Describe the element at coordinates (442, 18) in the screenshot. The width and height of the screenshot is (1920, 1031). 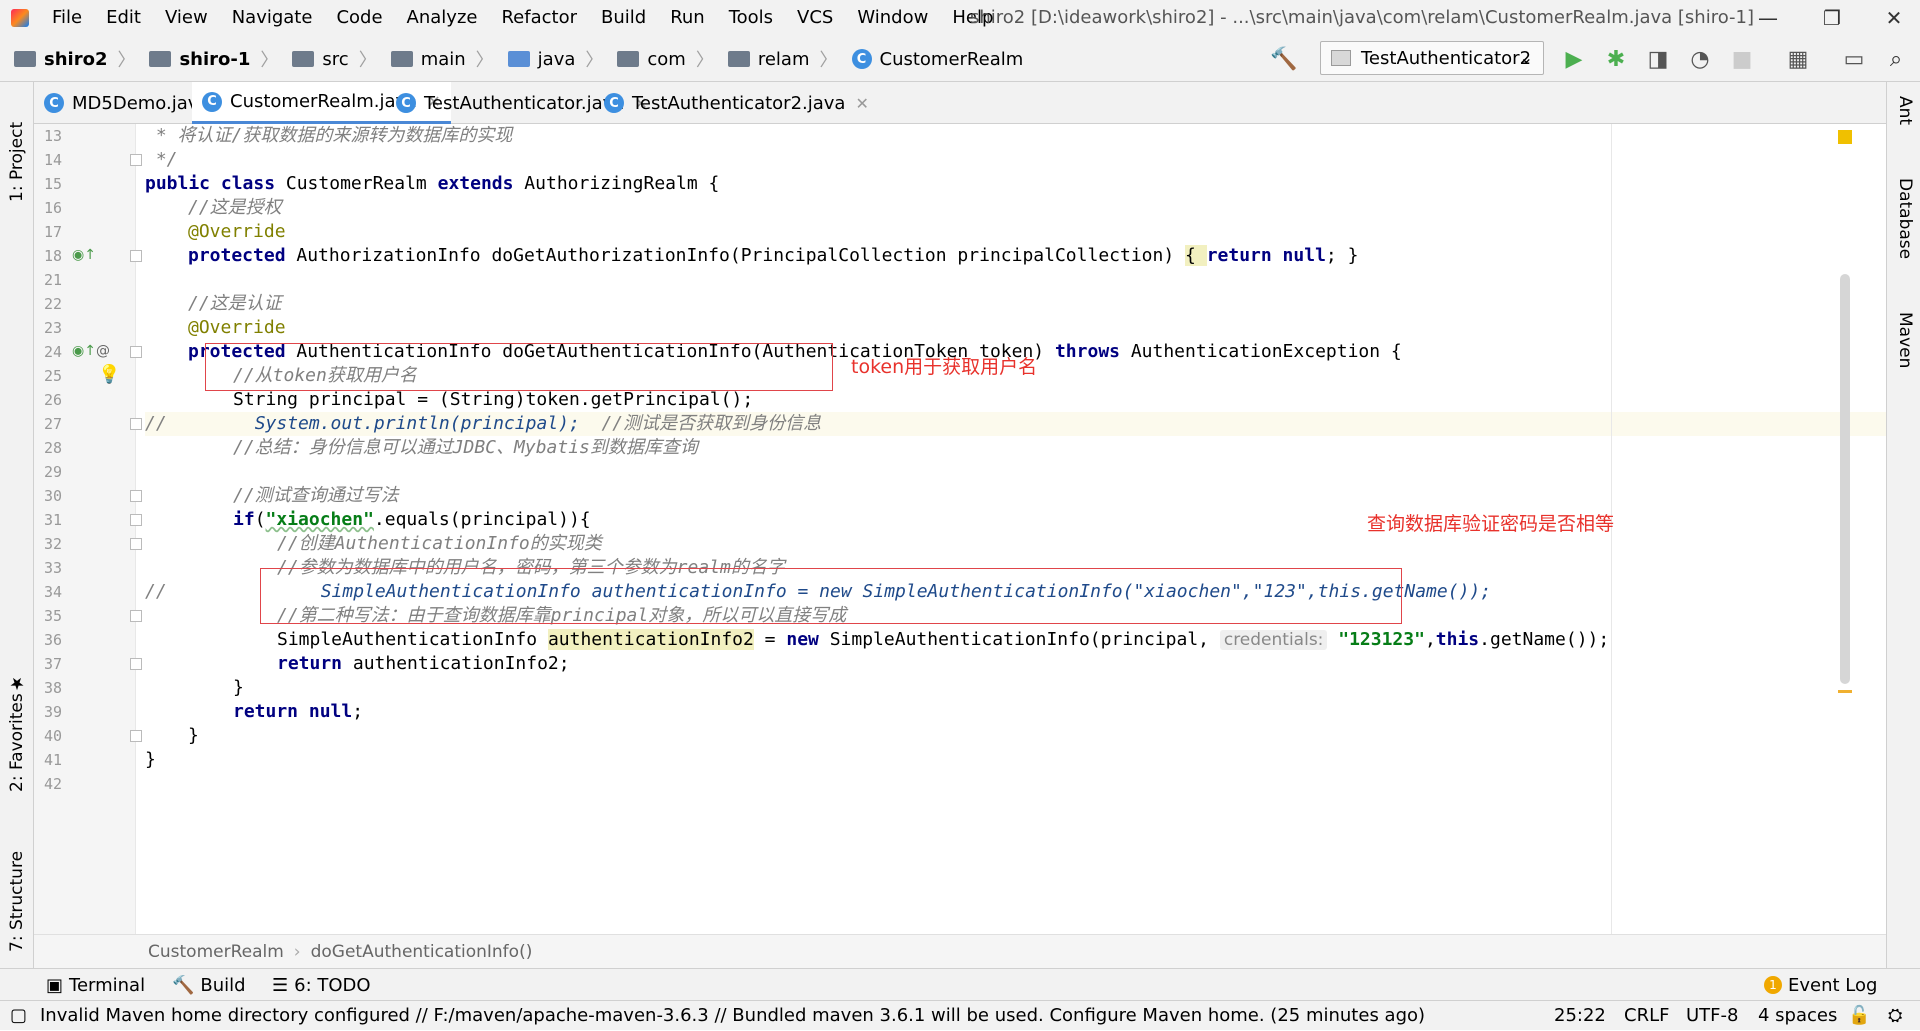
I see `menu-analyze: Analyze` at that location.